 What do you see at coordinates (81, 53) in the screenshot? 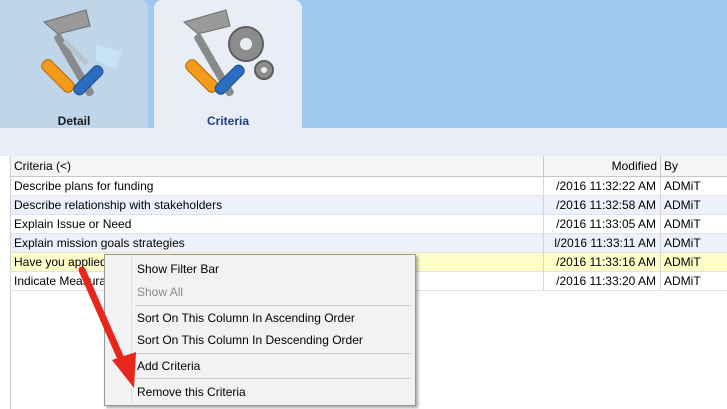
I see `hammer-screwdriver-icon` at bounding box center [81, 53].